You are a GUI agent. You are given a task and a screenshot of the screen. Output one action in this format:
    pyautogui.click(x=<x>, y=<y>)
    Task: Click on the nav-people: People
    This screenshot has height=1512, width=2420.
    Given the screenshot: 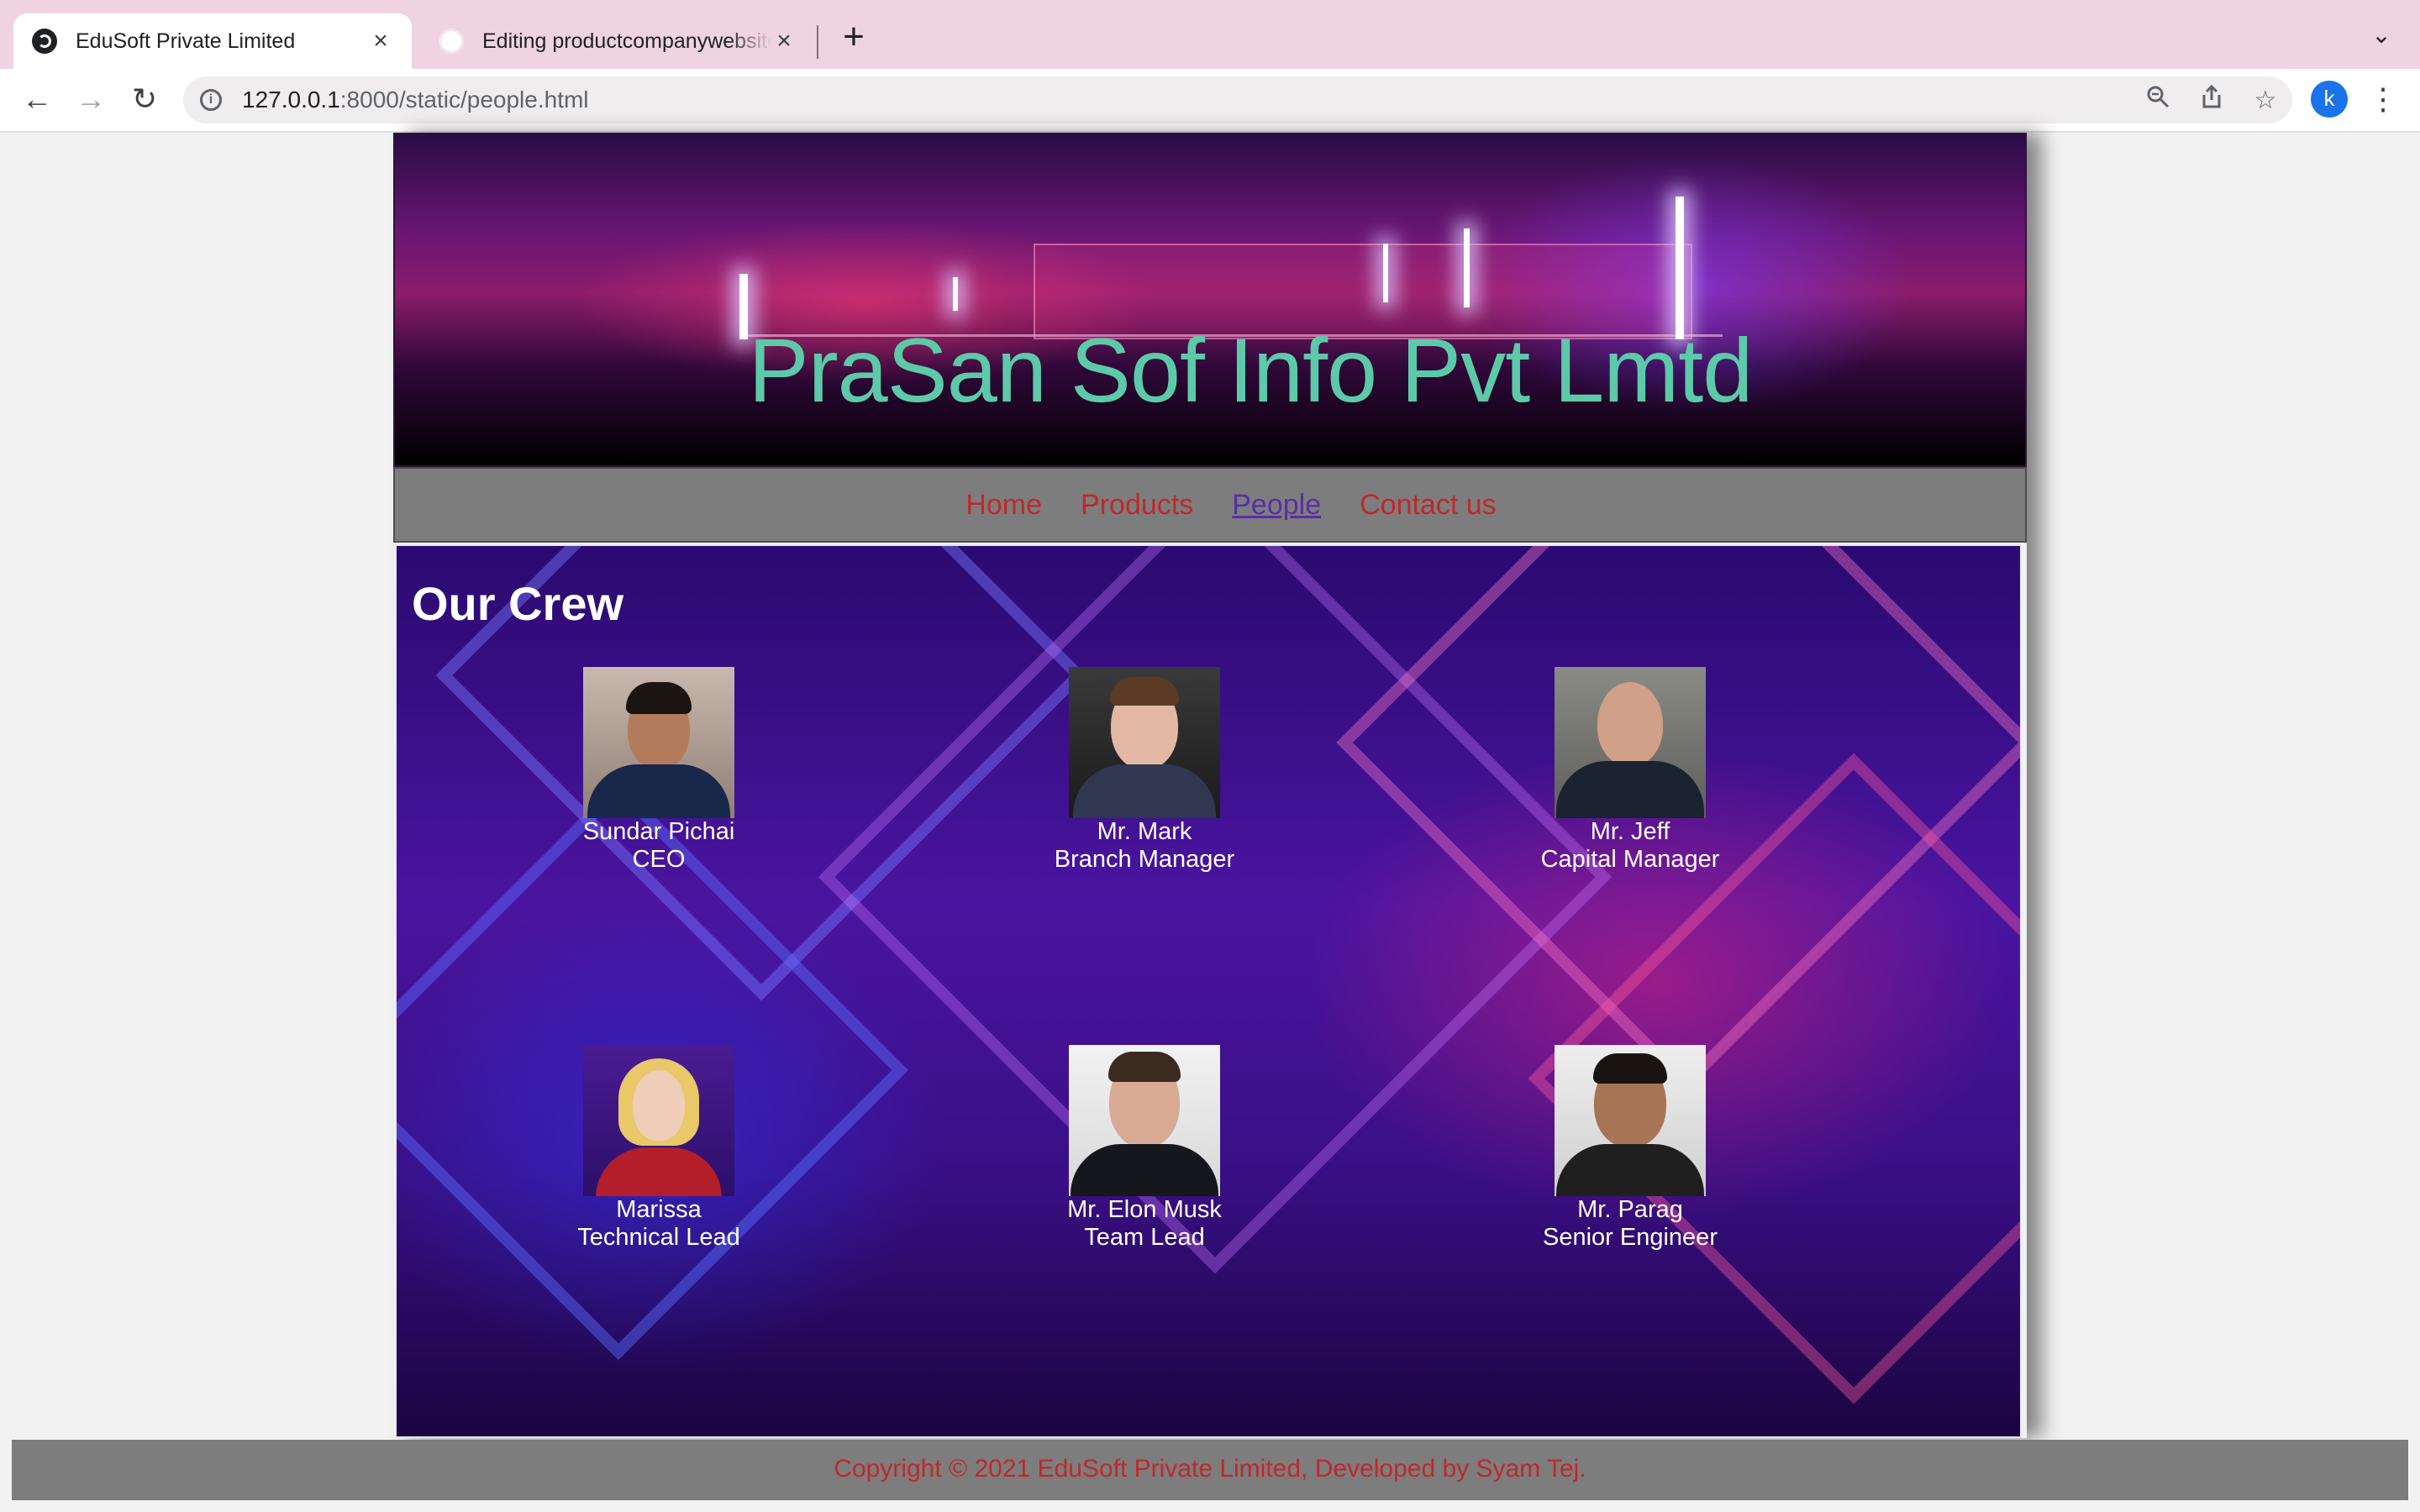 What is the action you would take?
    pyautogui.click(x=1276, y=505)
    